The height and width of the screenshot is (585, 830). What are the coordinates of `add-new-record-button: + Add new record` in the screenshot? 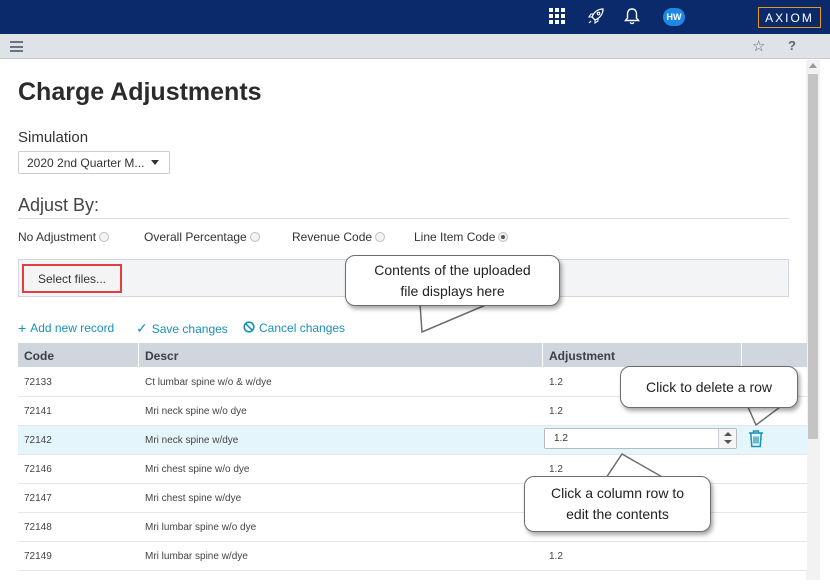 It's located at (66, 328).